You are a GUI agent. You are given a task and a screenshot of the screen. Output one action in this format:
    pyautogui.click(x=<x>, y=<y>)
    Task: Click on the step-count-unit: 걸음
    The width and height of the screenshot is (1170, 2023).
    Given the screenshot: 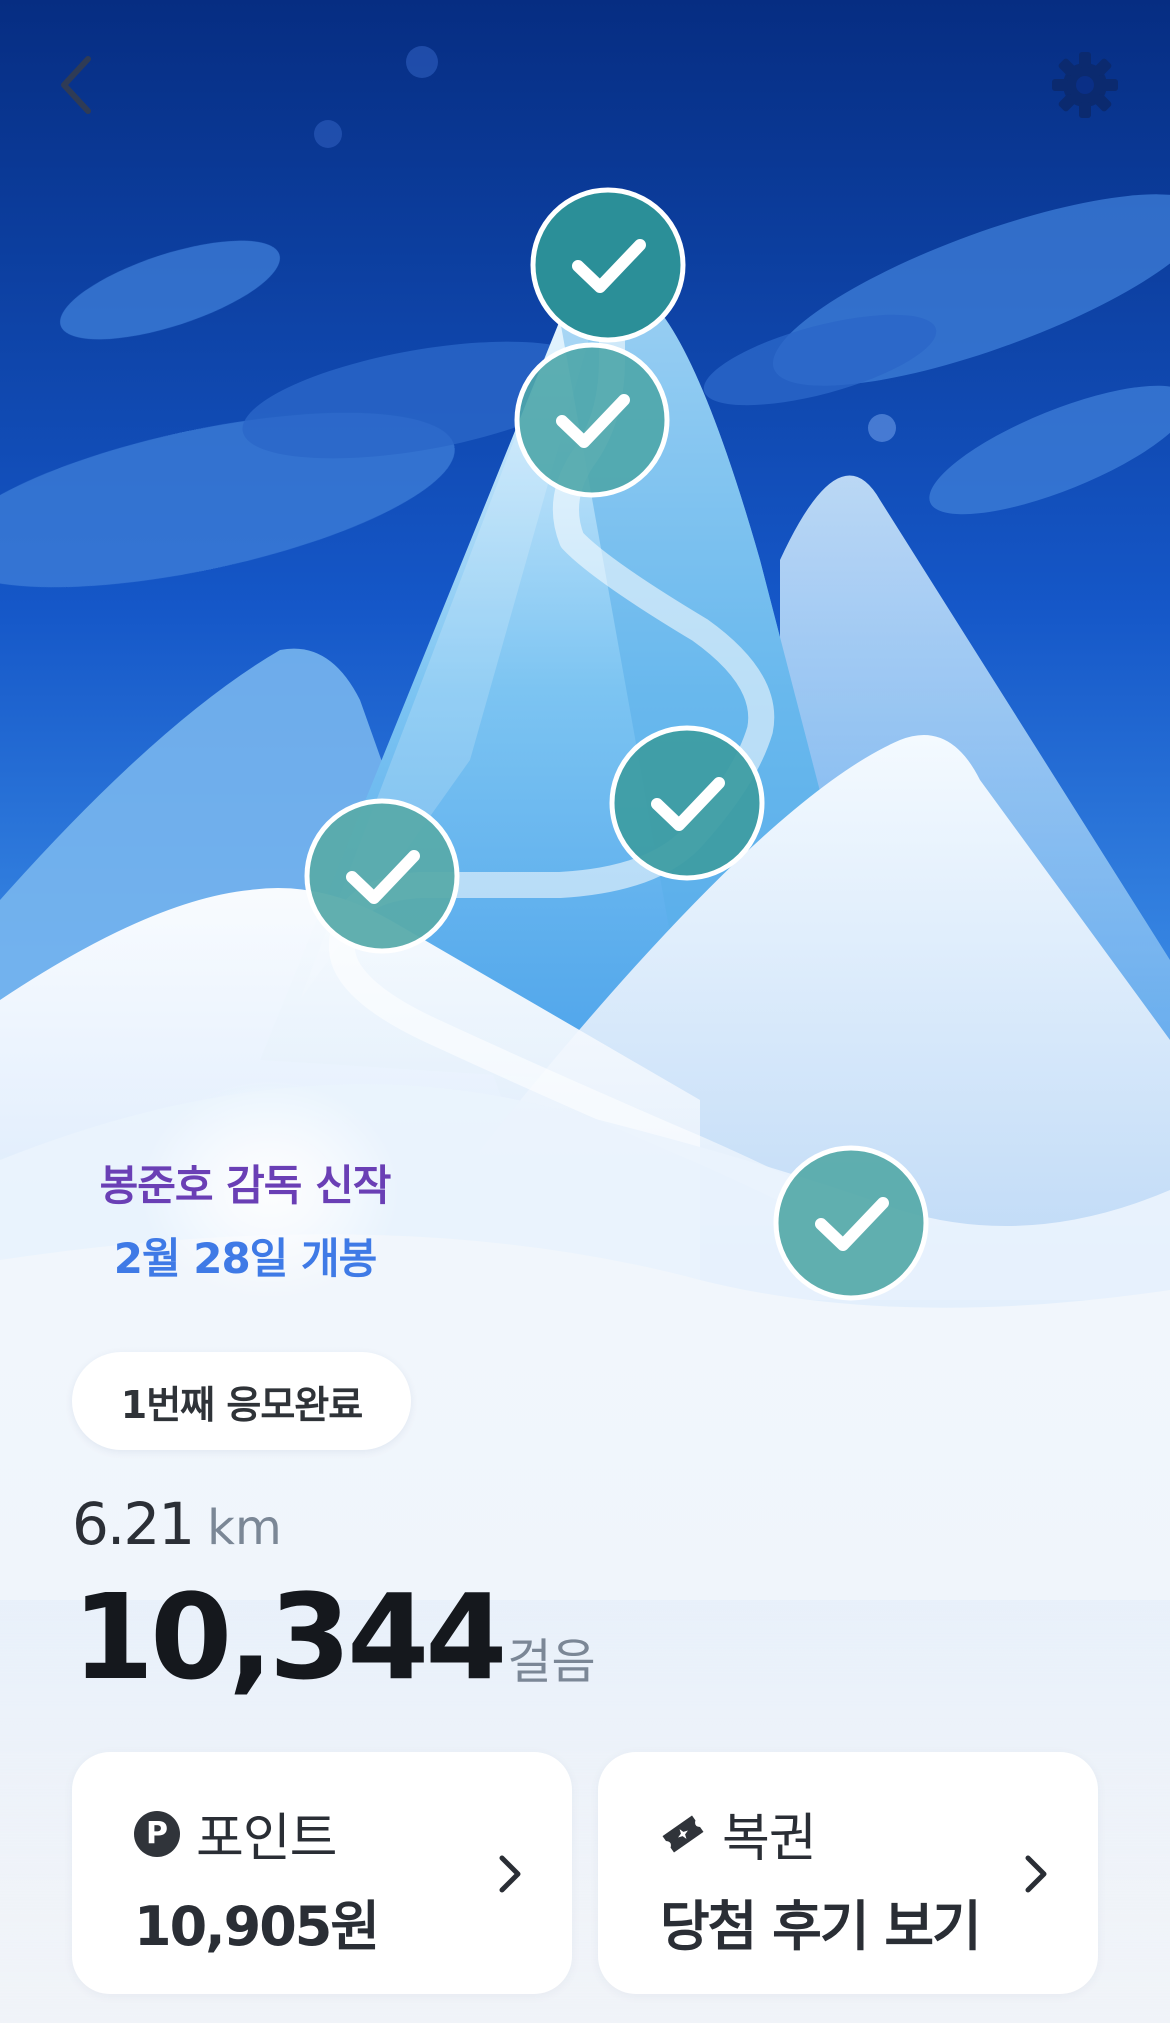 What is the action you would take?
    pyautogui.click(x=551, y=1662)
    